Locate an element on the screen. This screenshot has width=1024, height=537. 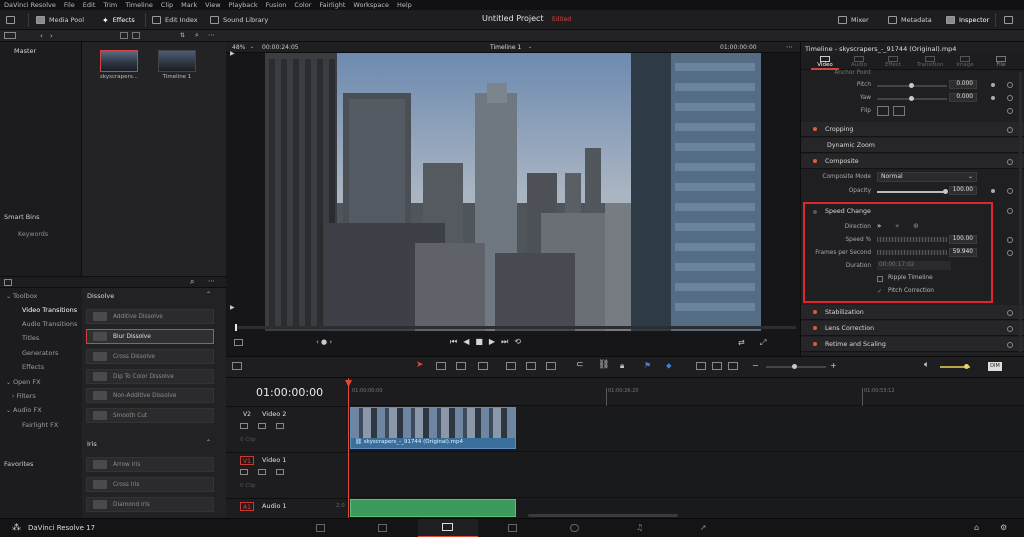
section-dynamic-zoom: Dynamic Zoom is located at coordinates (912, 145).